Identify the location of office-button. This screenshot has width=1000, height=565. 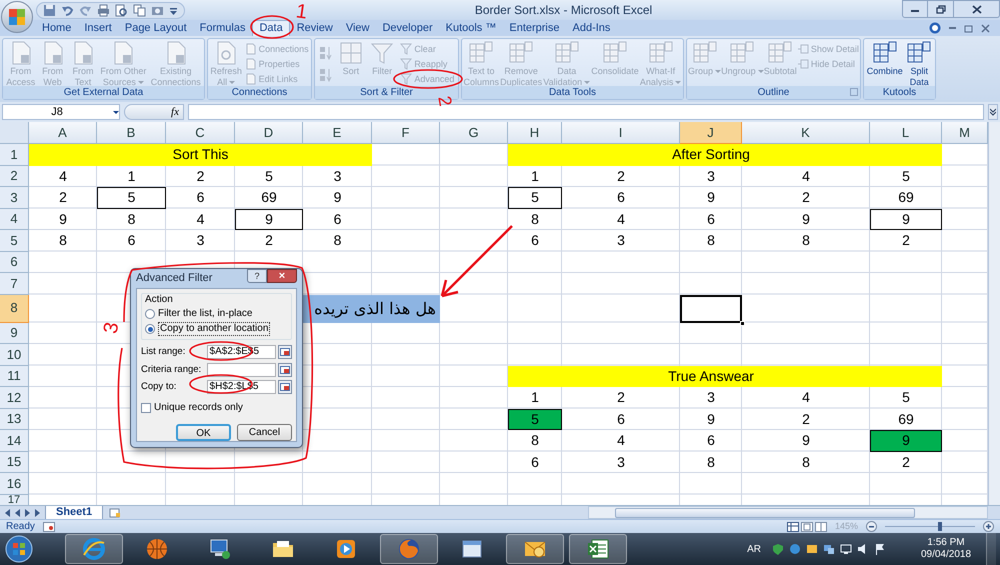
(17, 17).